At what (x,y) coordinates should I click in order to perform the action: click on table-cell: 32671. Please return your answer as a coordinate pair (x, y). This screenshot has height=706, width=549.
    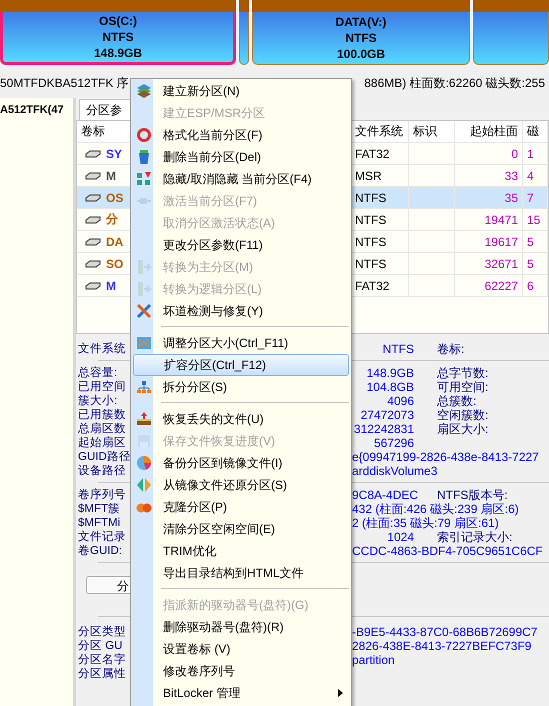
    Looking at the image, I should click on (489, 263).